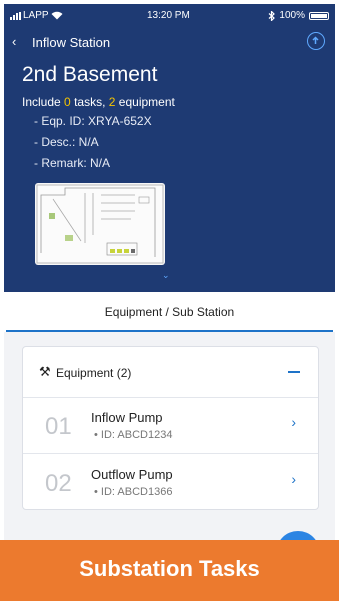  What do you see at coordinates (41, 102) in the screenshot?
I see `summary-prefix: Include` at bounding box center [41, 102].